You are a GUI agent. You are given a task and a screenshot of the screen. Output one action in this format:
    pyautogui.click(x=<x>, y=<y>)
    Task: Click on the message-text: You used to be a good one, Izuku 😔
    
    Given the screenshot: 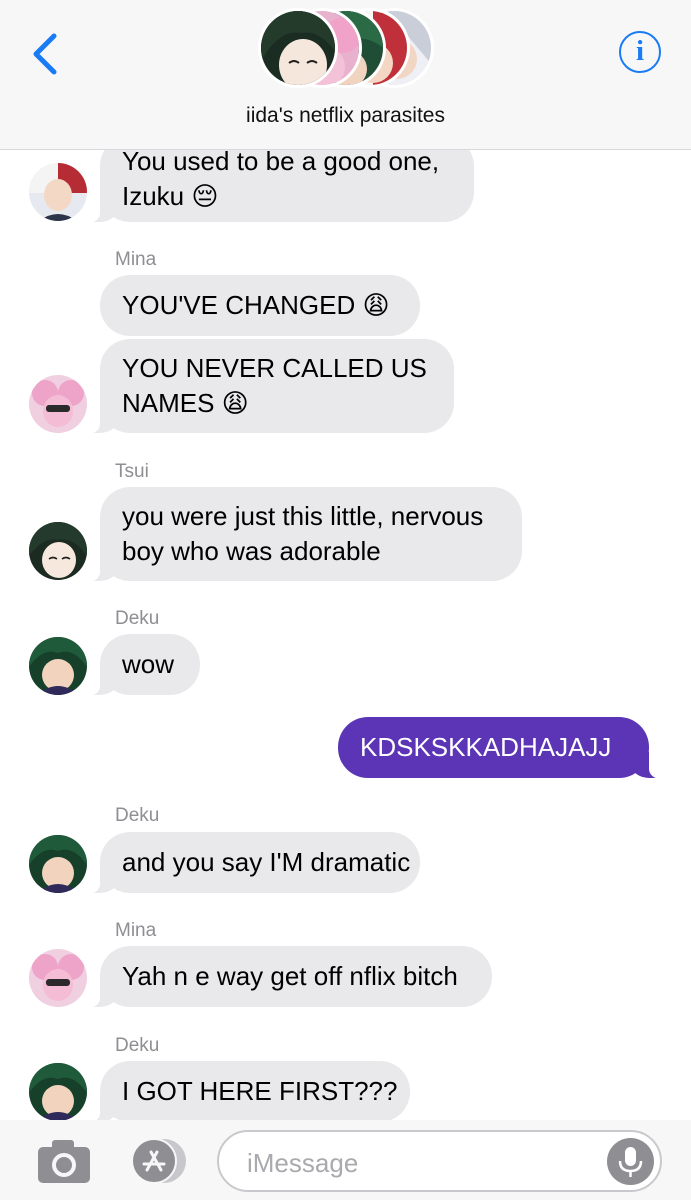 What is the action you would take?
    pyautogui.click(x=281, y=180)
    